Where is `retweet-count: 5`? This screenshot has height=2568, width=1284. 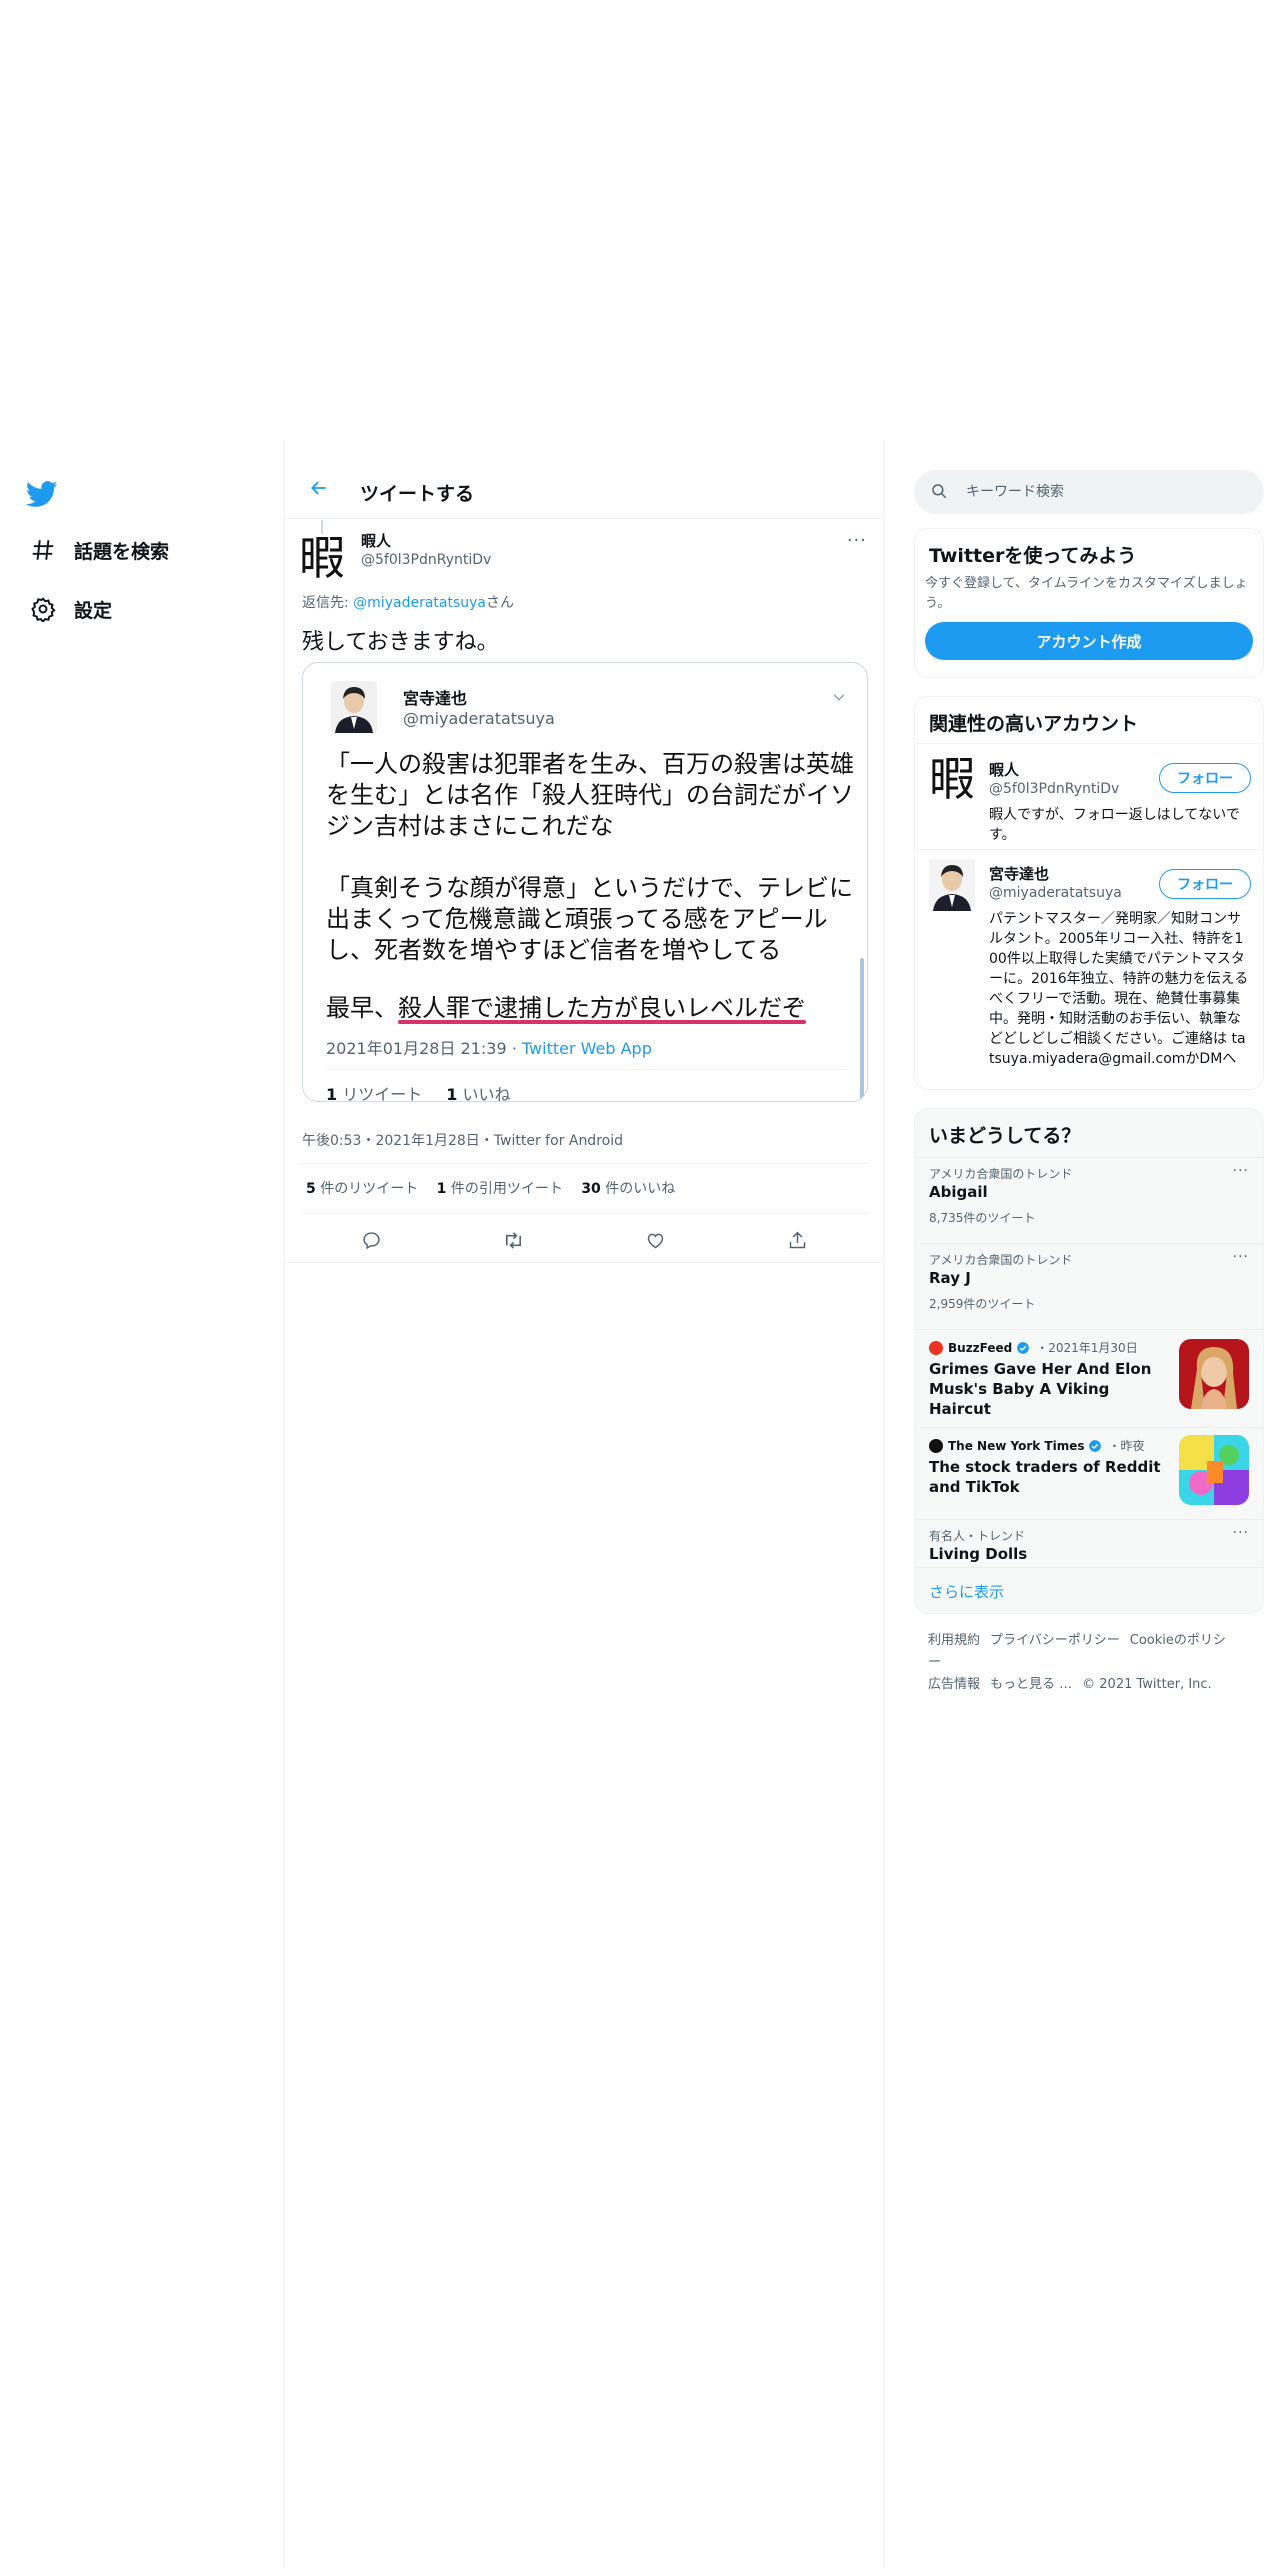
retweet-count: 5 is located at coordinates (311, 1189).